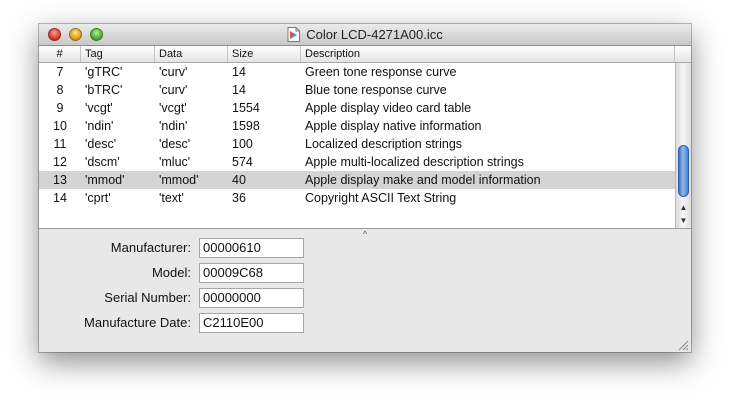 This screenshot has width=730, height=407. Describe the element at coordinates (104, 90) in the screenshot. I see `cell-tag: 'bTRC'` at that location.